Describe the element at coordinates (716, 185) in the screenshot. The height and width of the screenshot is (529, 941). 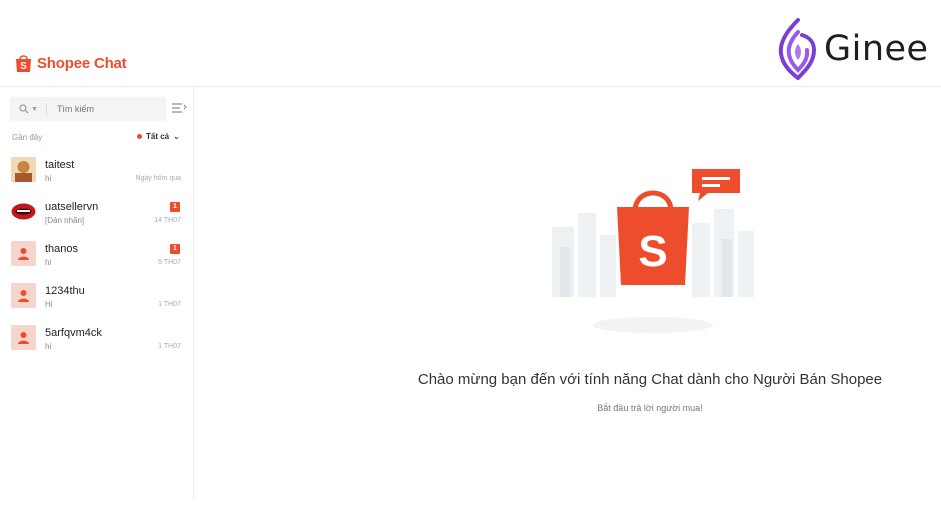
I see `chat-bubble-icon` at that location.